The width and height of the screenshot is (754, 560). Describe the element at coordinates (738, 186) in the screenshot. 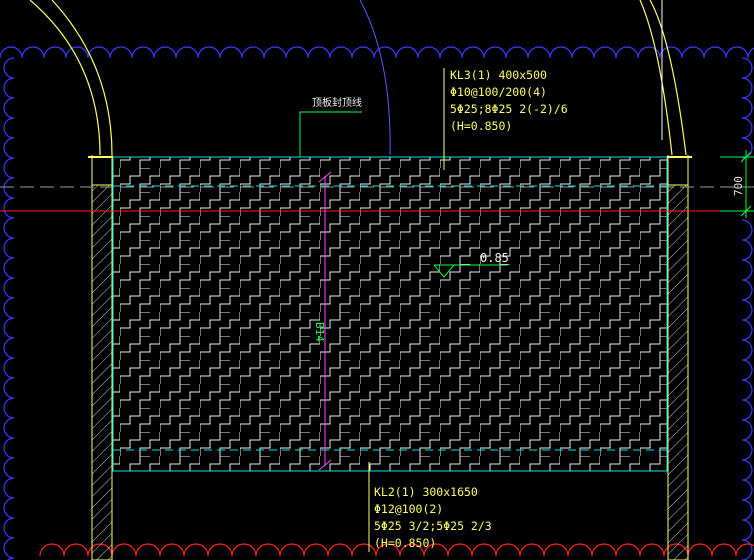

I see `dimension-right-text: 700` at that location.